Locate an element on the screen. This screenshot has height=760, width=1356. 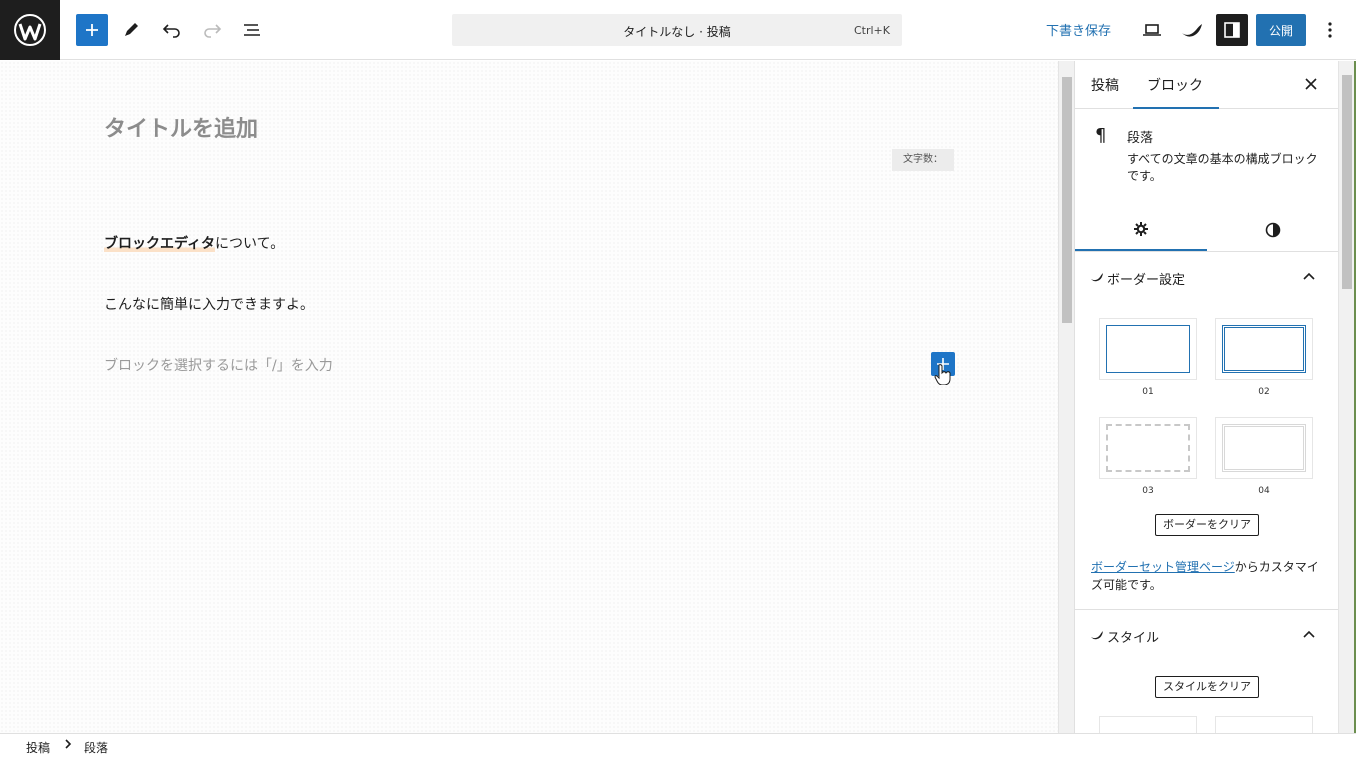
sidebar-tabs: 投稿 ブロック is located at coordinates (1206, 85).